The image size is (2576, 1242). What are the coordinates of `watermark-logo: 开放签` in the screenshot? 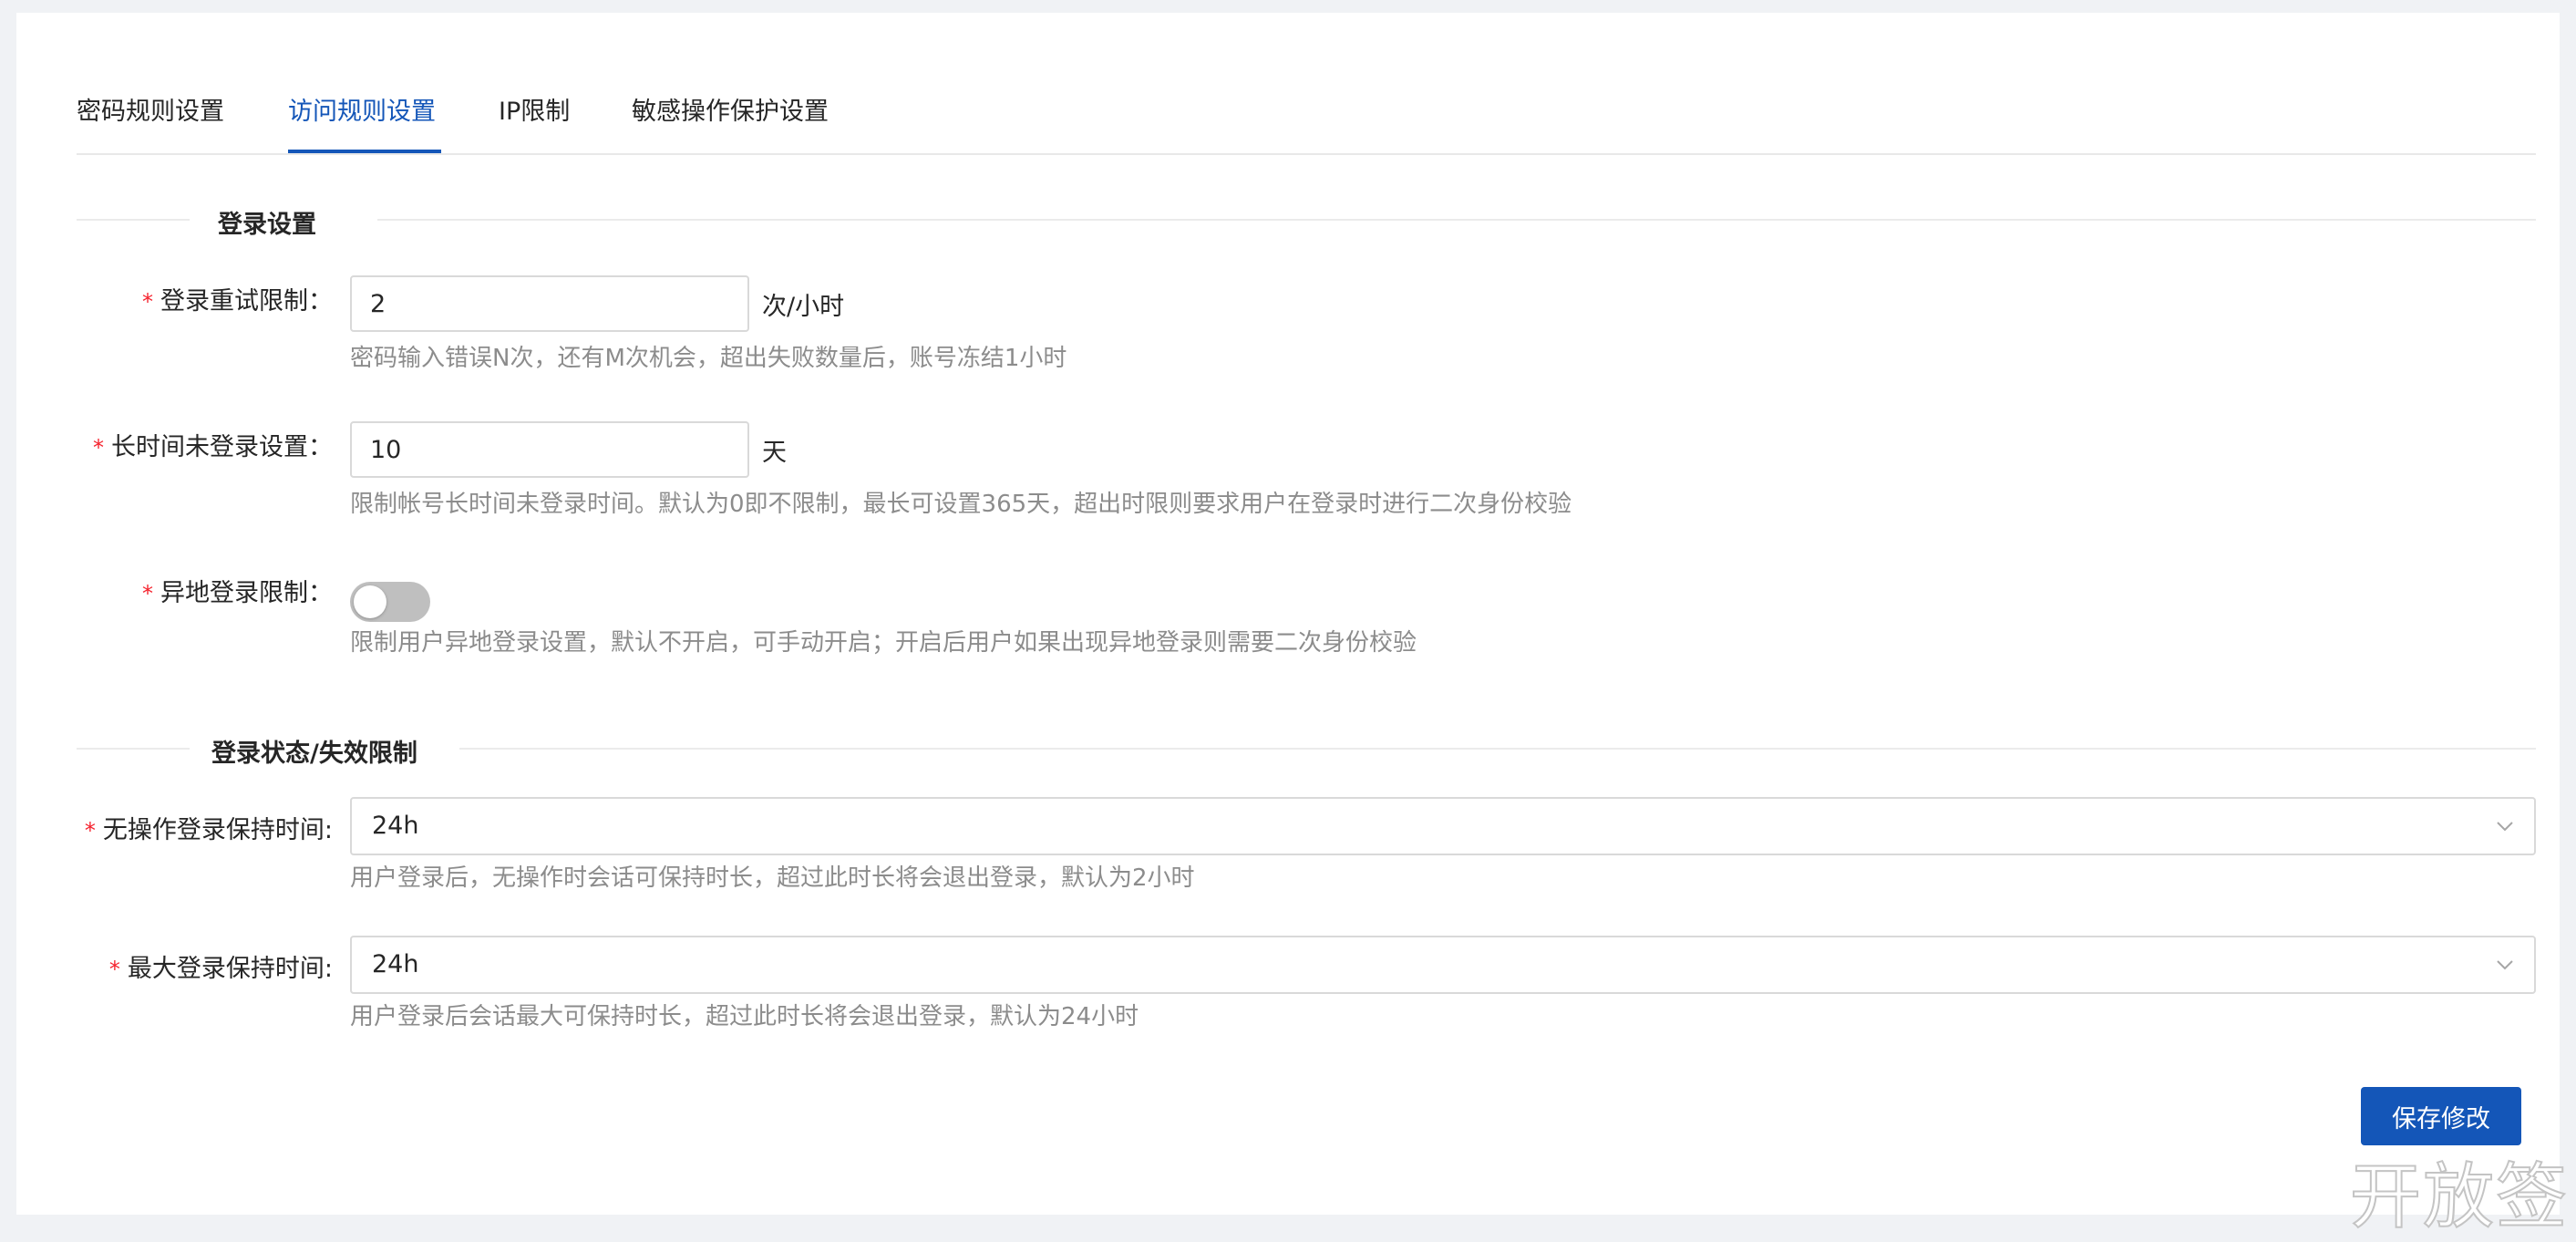 It's located at (2459, 1197).